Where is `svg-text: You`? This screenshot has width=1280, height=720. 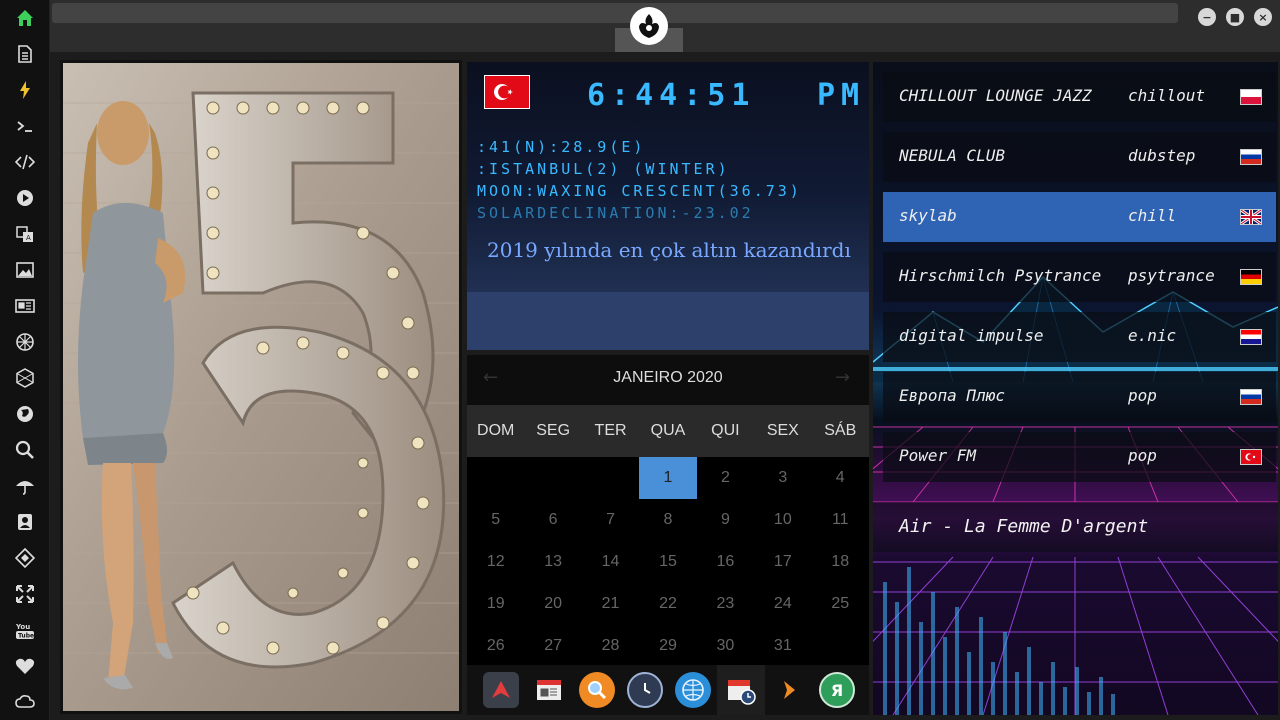
svg-text: You is located at coordinates (22, 627).